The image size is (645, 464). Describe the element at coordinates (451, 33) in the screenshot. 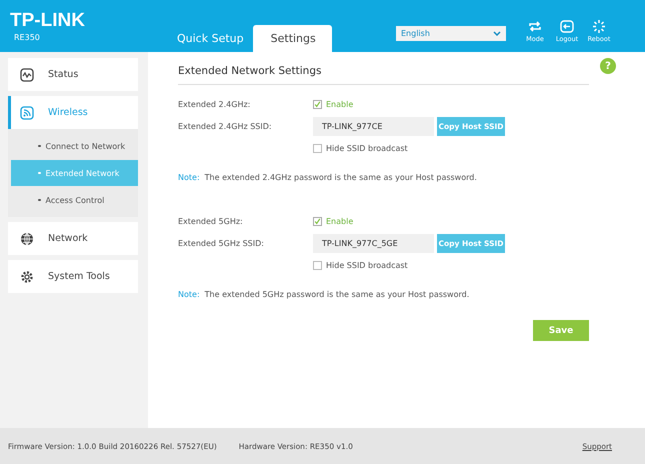

I see `language-select: English` at that location.